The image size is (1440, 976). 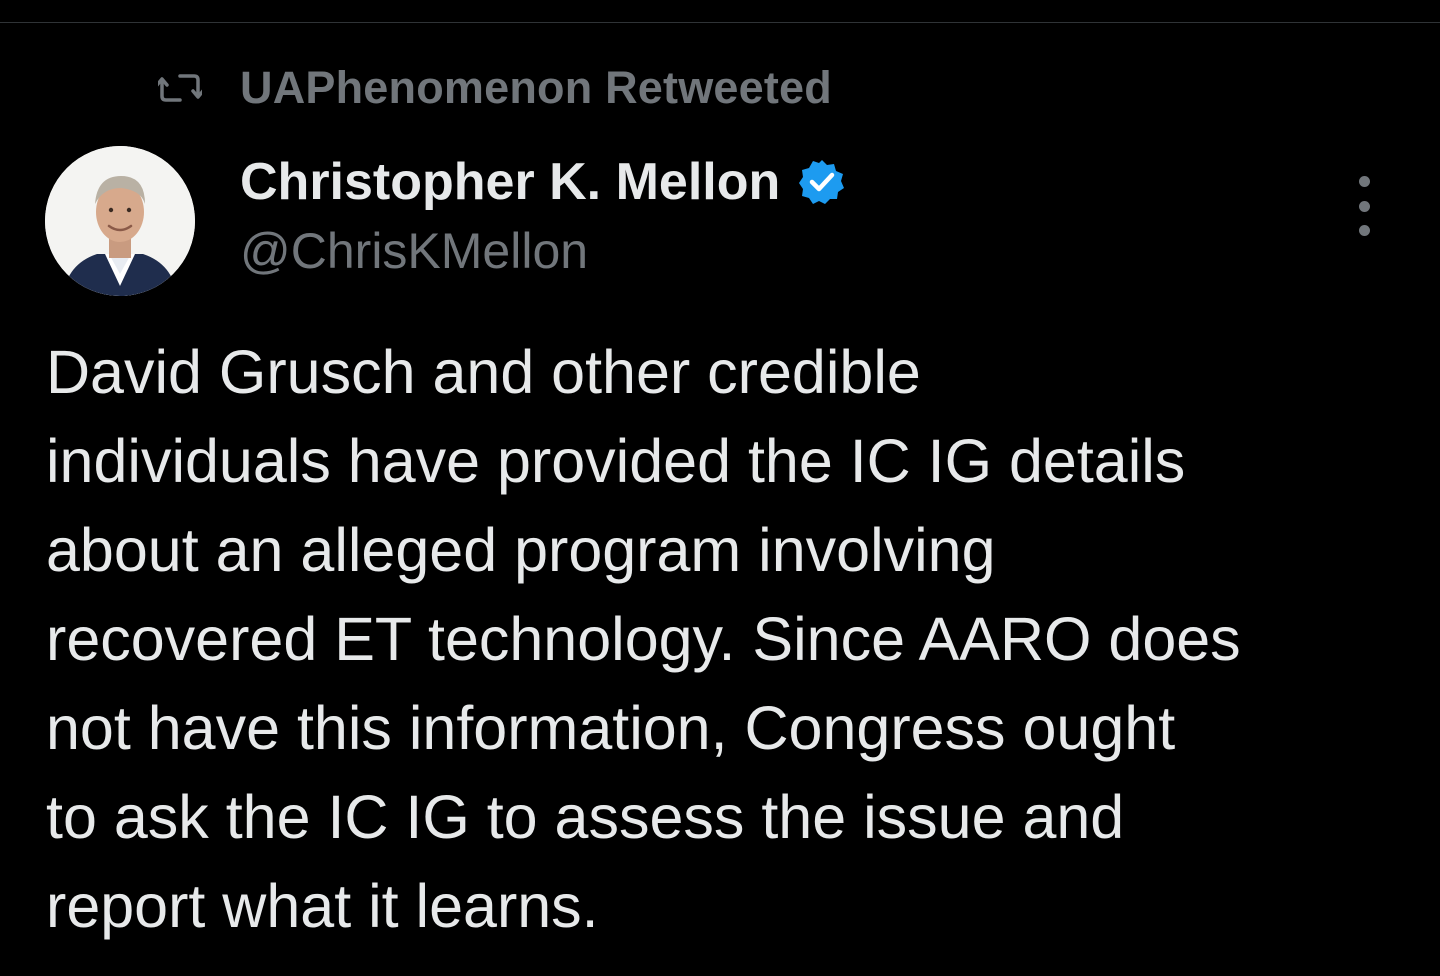 I want to click on tweet-text-line: David Grusch and other credible, so click(x=483, y=372).